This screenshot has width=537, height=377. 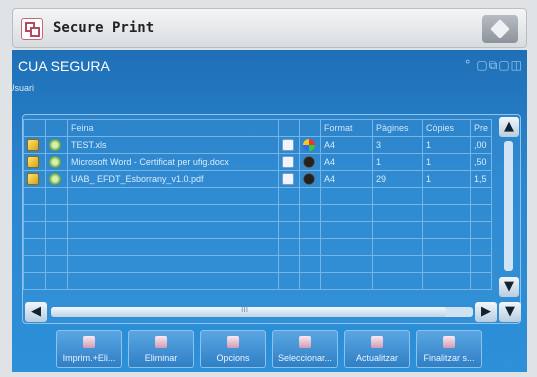 I want to click on cell-pages: 1, so click(x=397, y=162).